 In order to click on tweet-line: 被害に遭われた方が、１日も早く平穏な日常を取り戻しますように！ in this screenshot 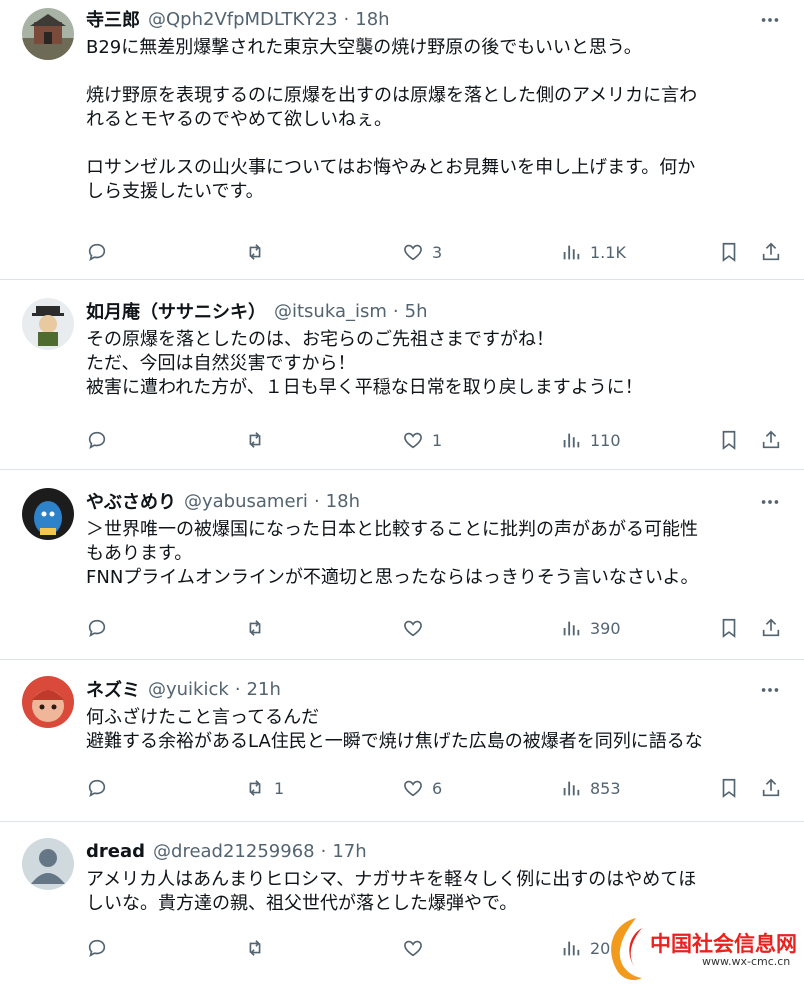, I will do `click(364, 387)`.